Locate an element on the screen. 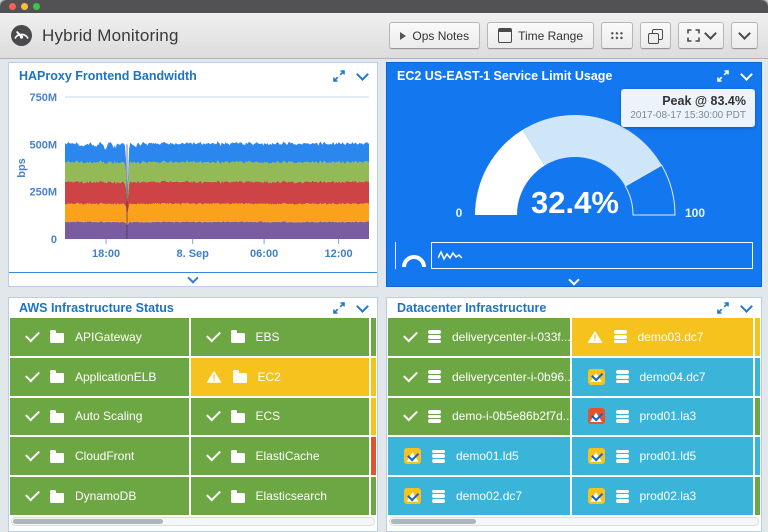 This screenshot has height=532, width=768. panel-footer is located at coordinates (574, 280).